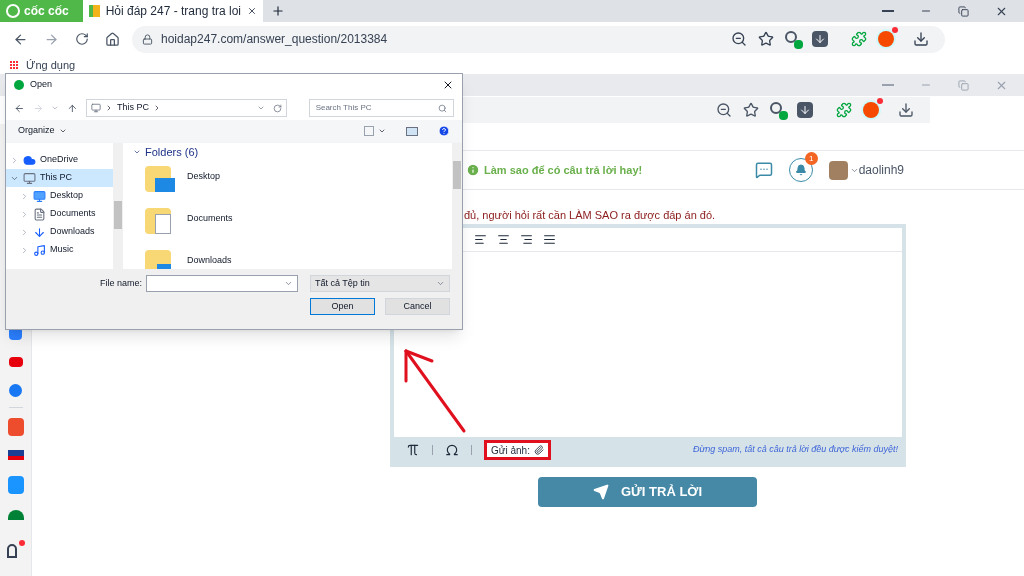 This screenshot has width=1024, height=576. Describe the element at coordinates (39, 250) in the screenshot. I see `music-note-icon` at that location.